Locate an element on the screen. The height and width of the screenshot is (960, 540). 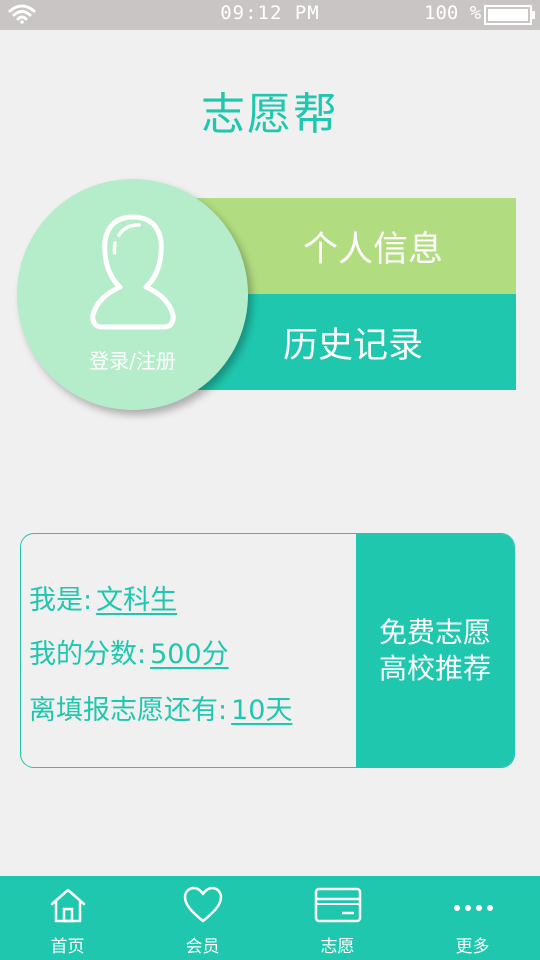
tab-home: 首页 is located at coordinates (67, 918).